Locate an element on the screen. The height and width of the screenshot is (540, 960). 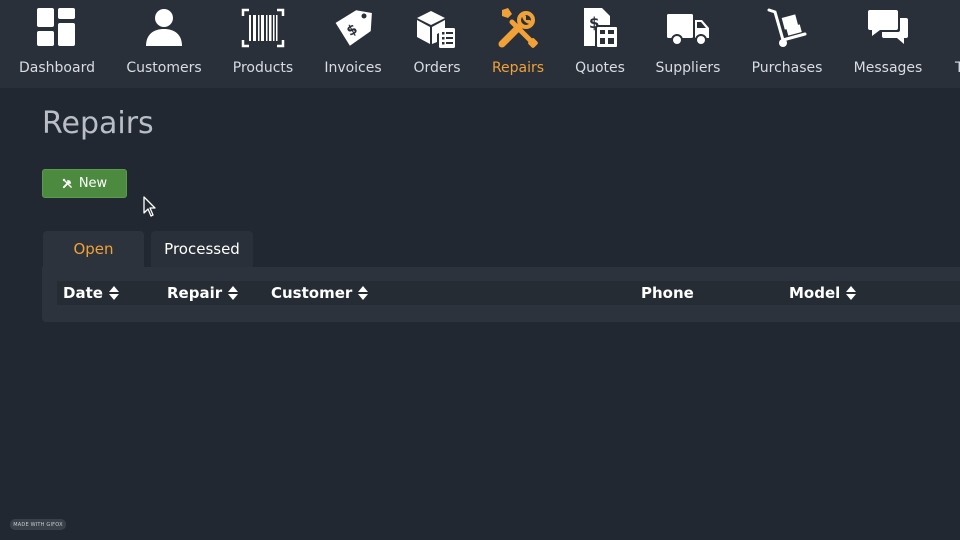
nav-label-dashboard: Dashboard is located at coordinates (57, 68).